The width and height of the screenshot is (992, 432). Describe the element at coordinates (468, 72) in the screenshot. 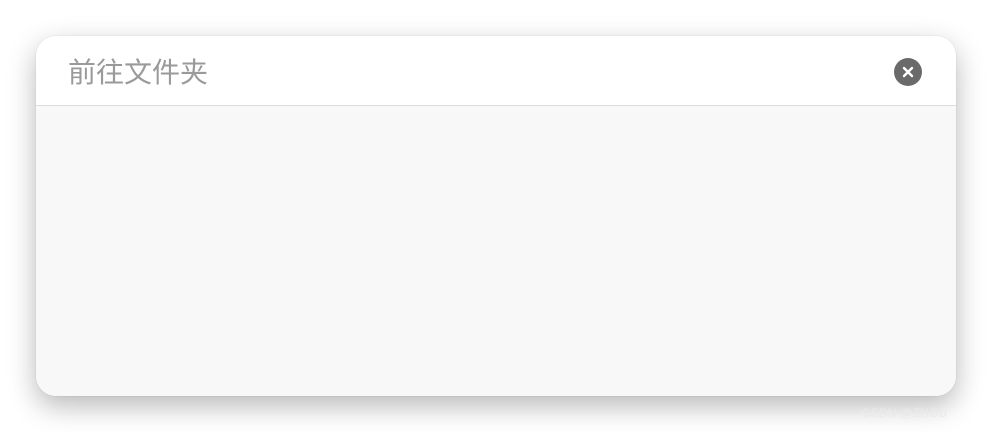

I see `folder-path-input` at that location.